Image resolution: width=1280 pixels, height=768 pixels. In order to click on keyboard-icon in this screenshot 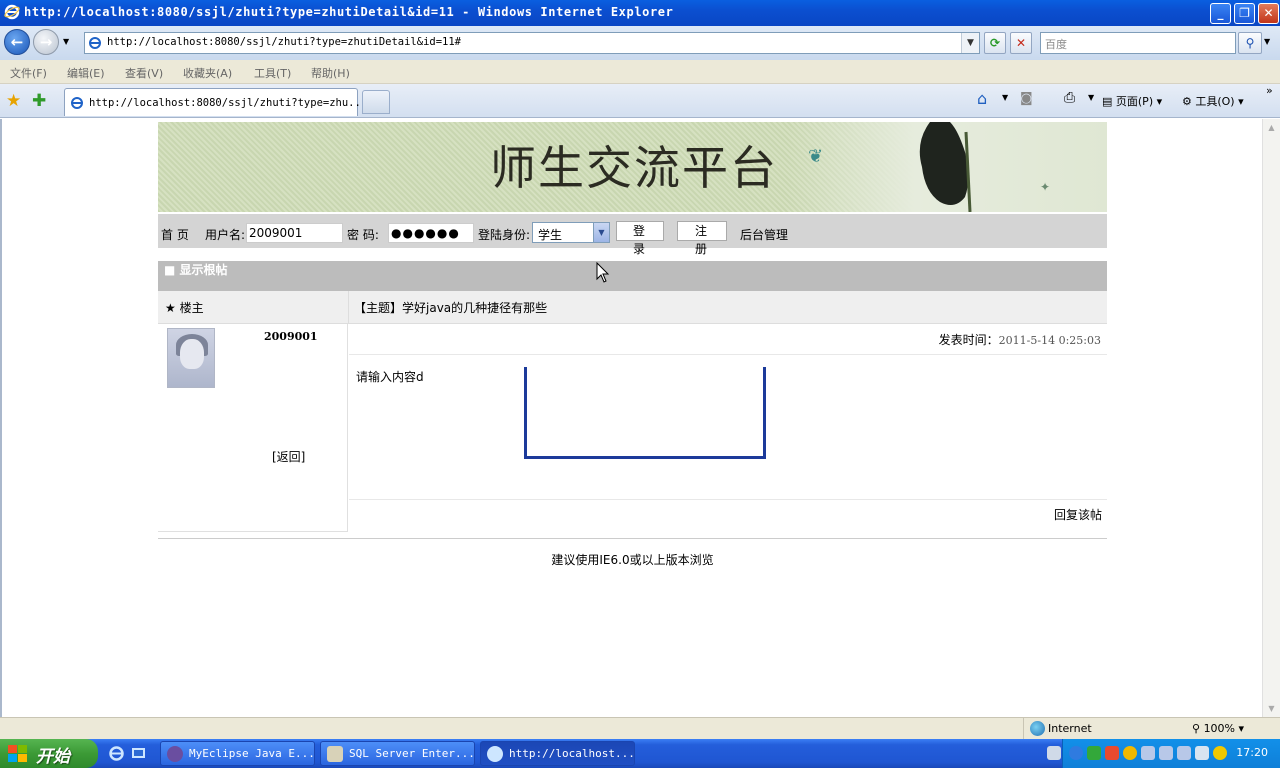, I will do `click(1054, 753)`.